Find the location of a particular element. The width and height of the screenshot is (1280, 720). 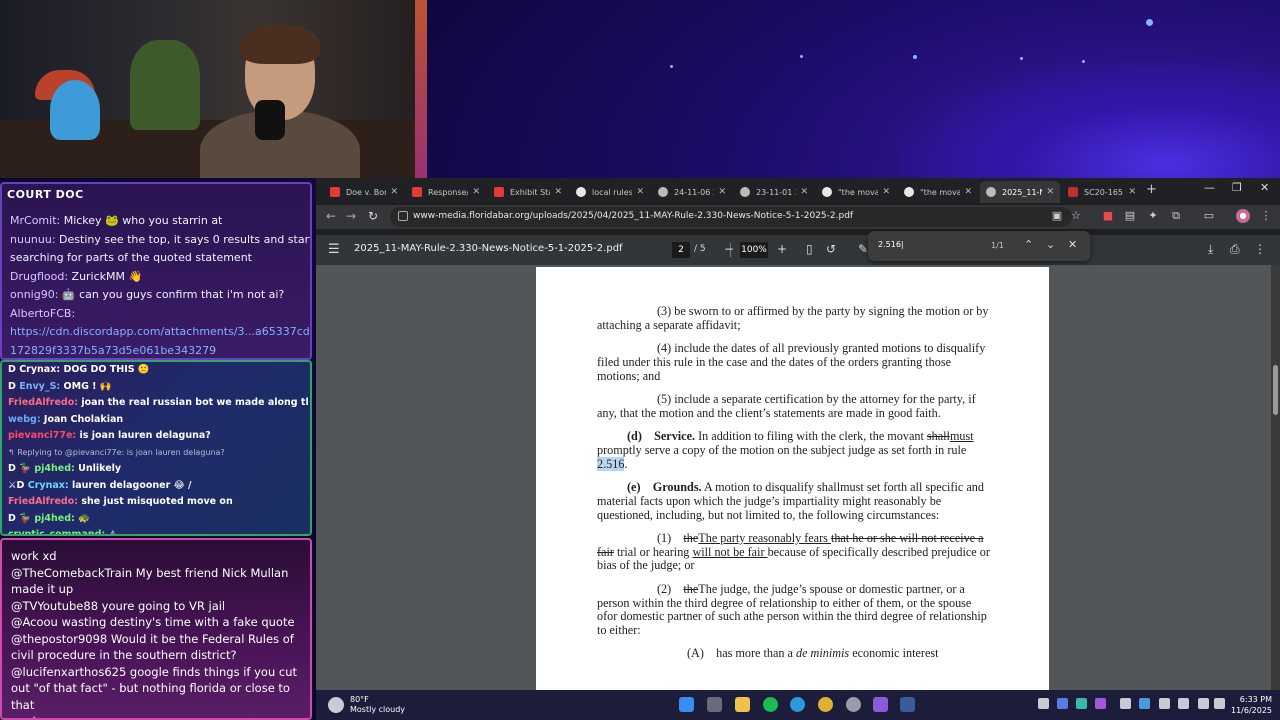

extension-icon: ✦ is located at coordinates (1153, 216).